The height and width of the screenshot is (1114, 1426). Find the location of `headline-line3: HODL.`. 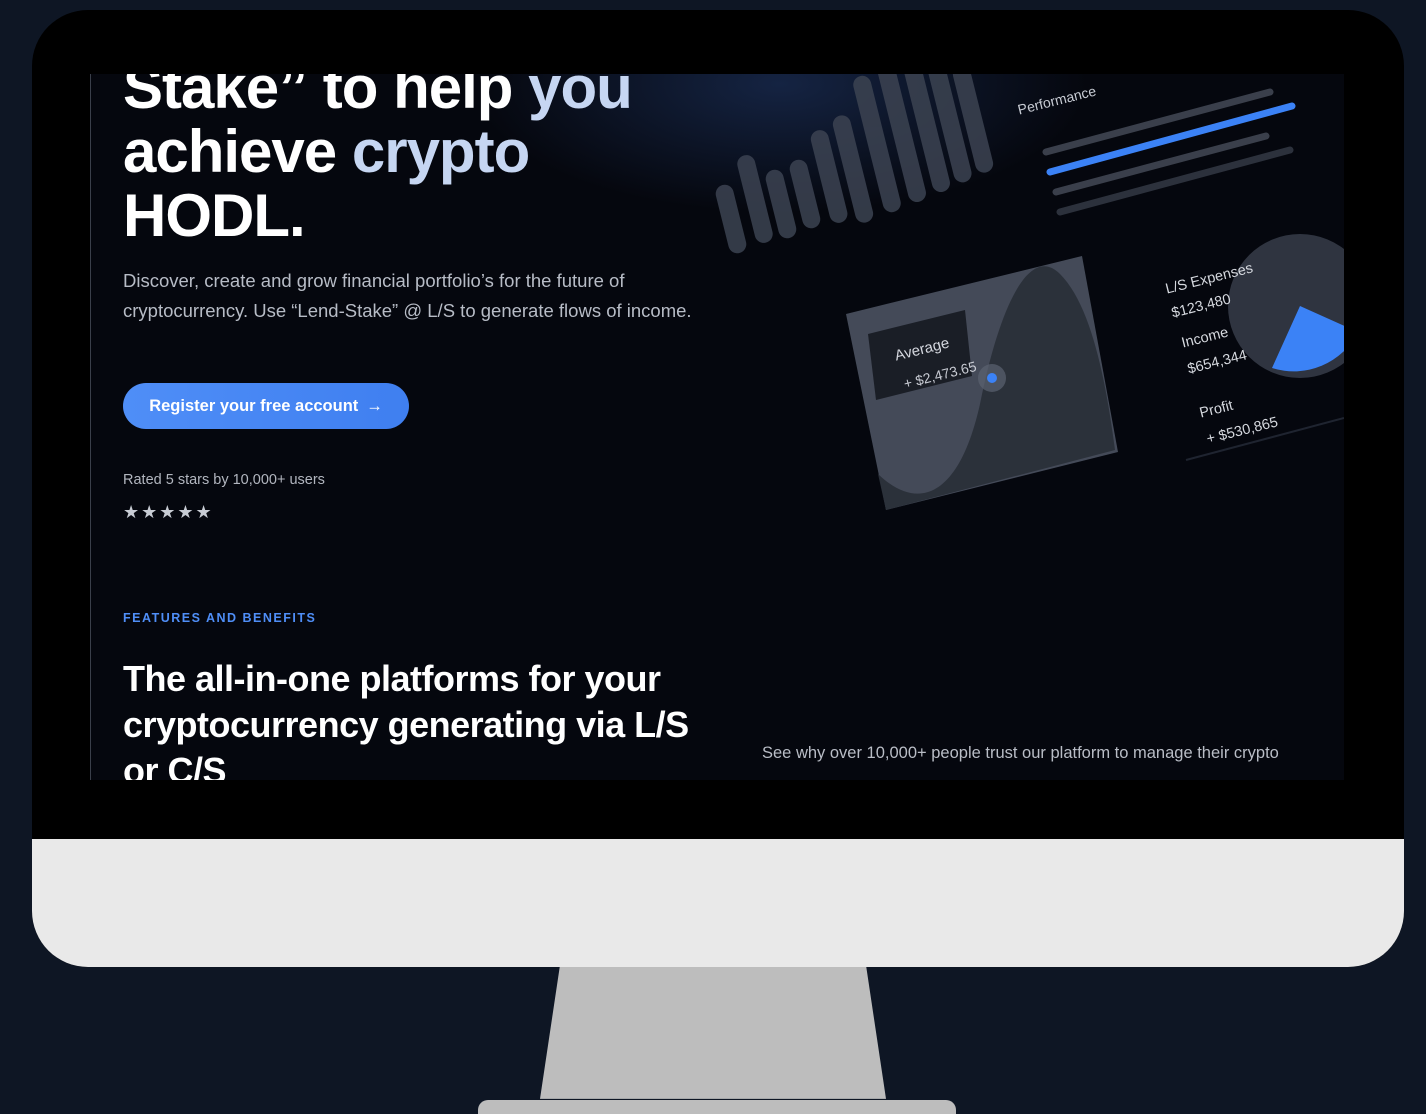

headline-line3: HODL. is located at coordinates (214, 215).